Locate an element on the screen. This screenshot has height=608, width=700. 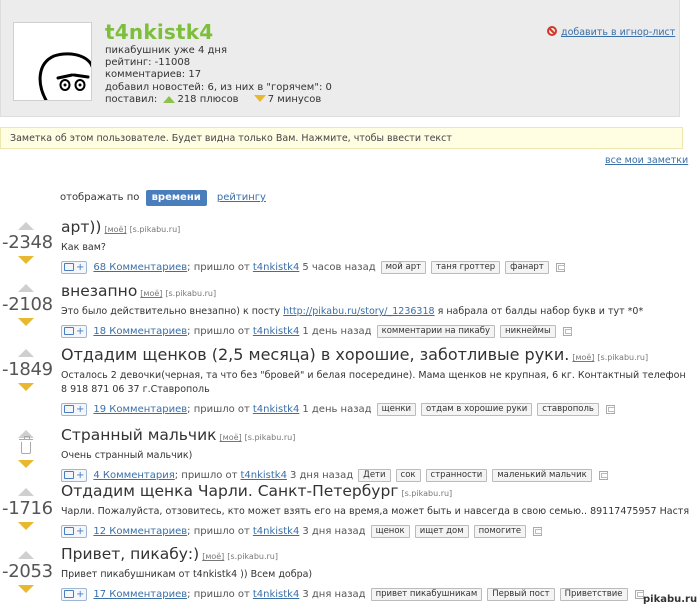
story-link: http://pikabu.ru/story/_1236318 is located at coordinates (358, 311).